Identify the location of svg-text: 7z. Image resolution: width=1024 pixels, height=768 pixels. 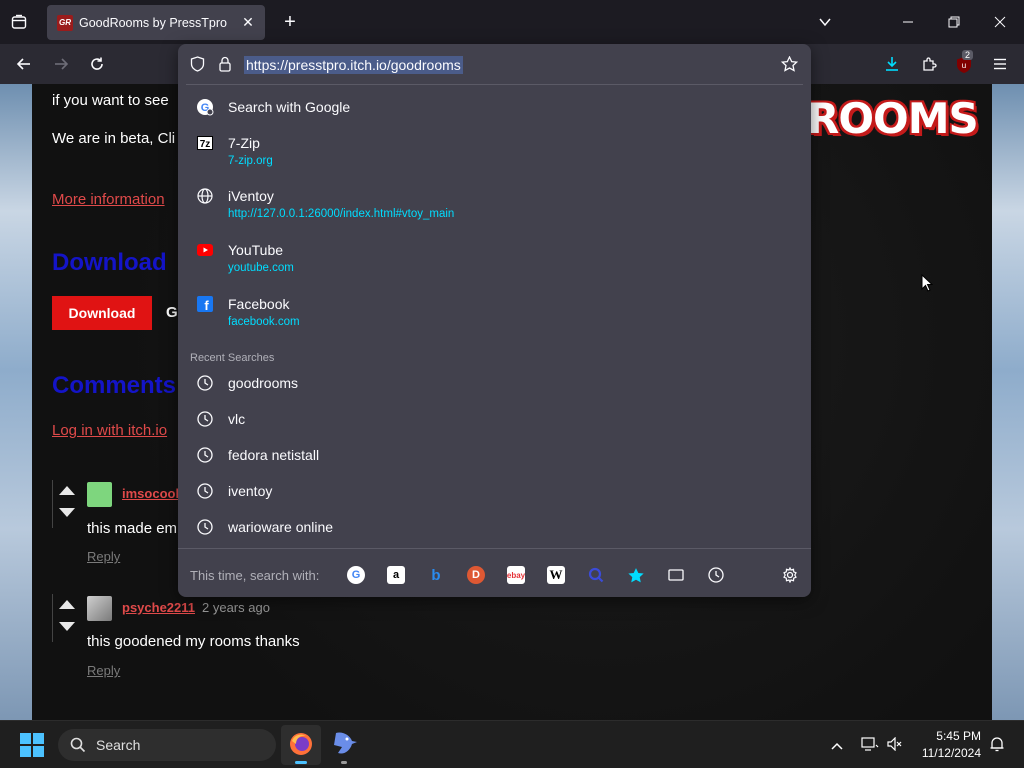
(205, 144).